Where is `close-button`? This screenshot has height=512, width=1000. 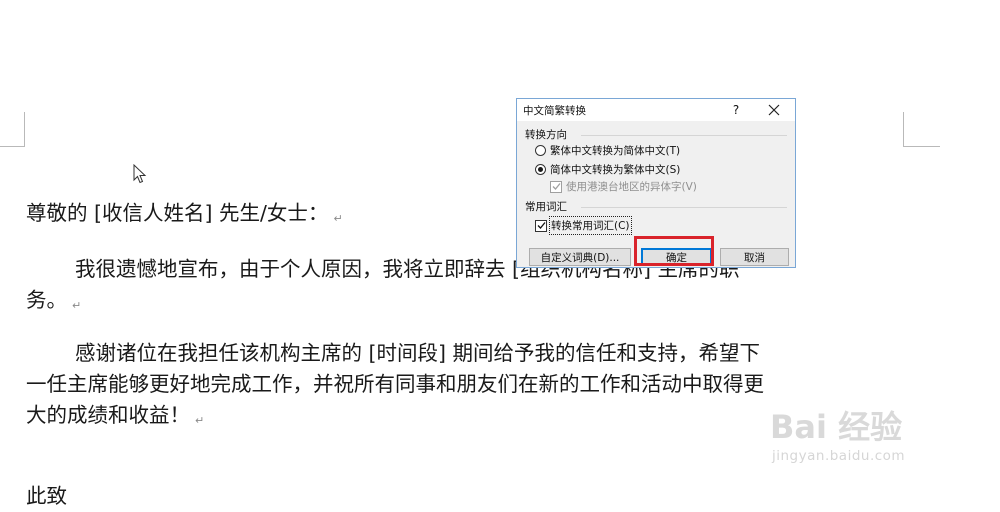 close-button is located at coordinates (774, 110).